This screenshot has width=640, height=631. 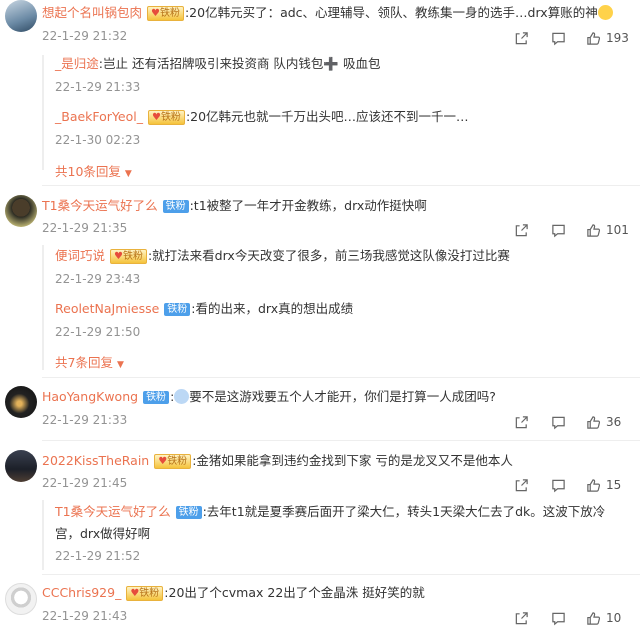 I want to click on like-button: 15, so click(x=603, y=485).